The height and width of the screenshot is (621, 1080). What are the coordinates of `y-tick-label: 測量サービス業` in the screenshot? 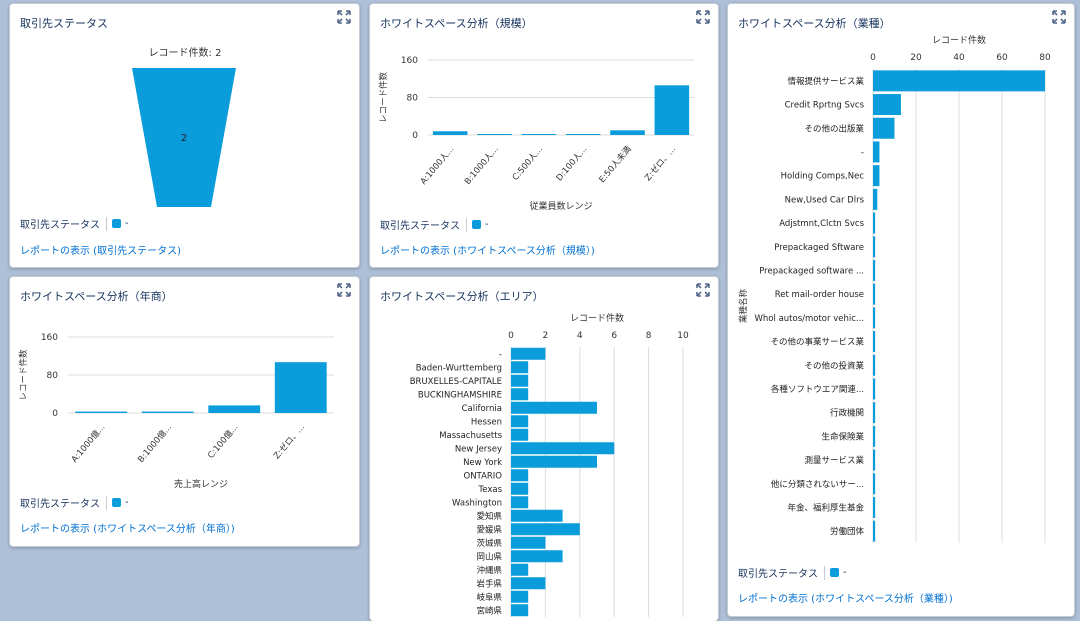 It's located at (834, 460).